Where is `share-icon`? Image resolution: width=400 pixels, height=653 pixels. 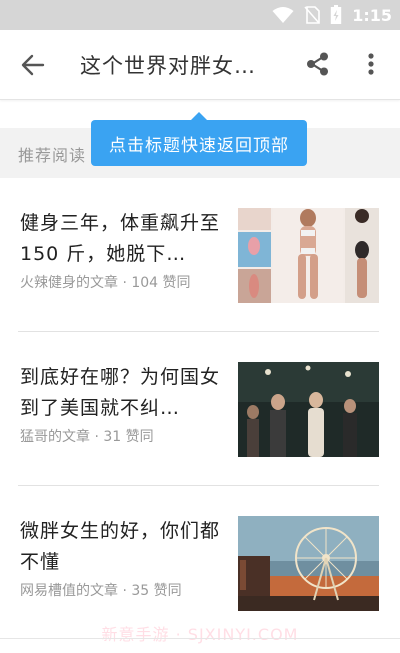 share-icon is located at coordinates (317, 64).